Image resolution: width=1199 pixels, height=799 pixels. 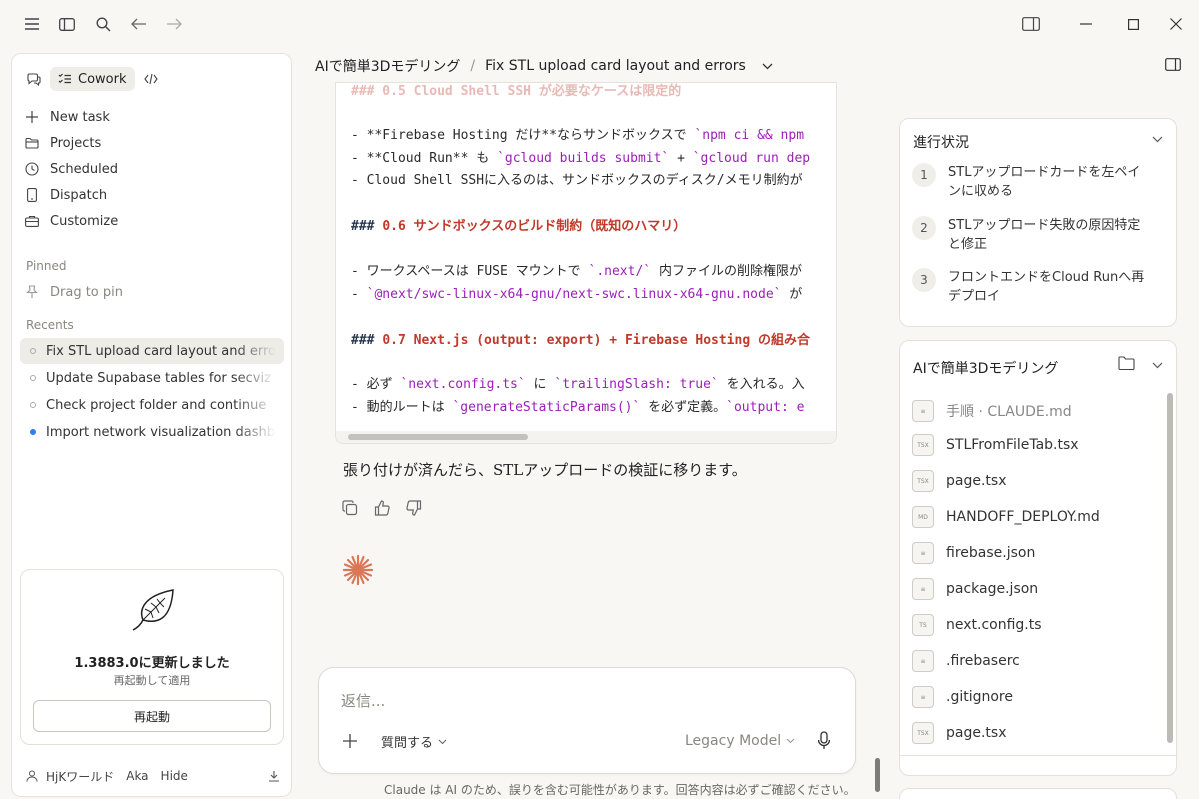 I want to click on hide-button: Hide, so click(x=174, y=776).